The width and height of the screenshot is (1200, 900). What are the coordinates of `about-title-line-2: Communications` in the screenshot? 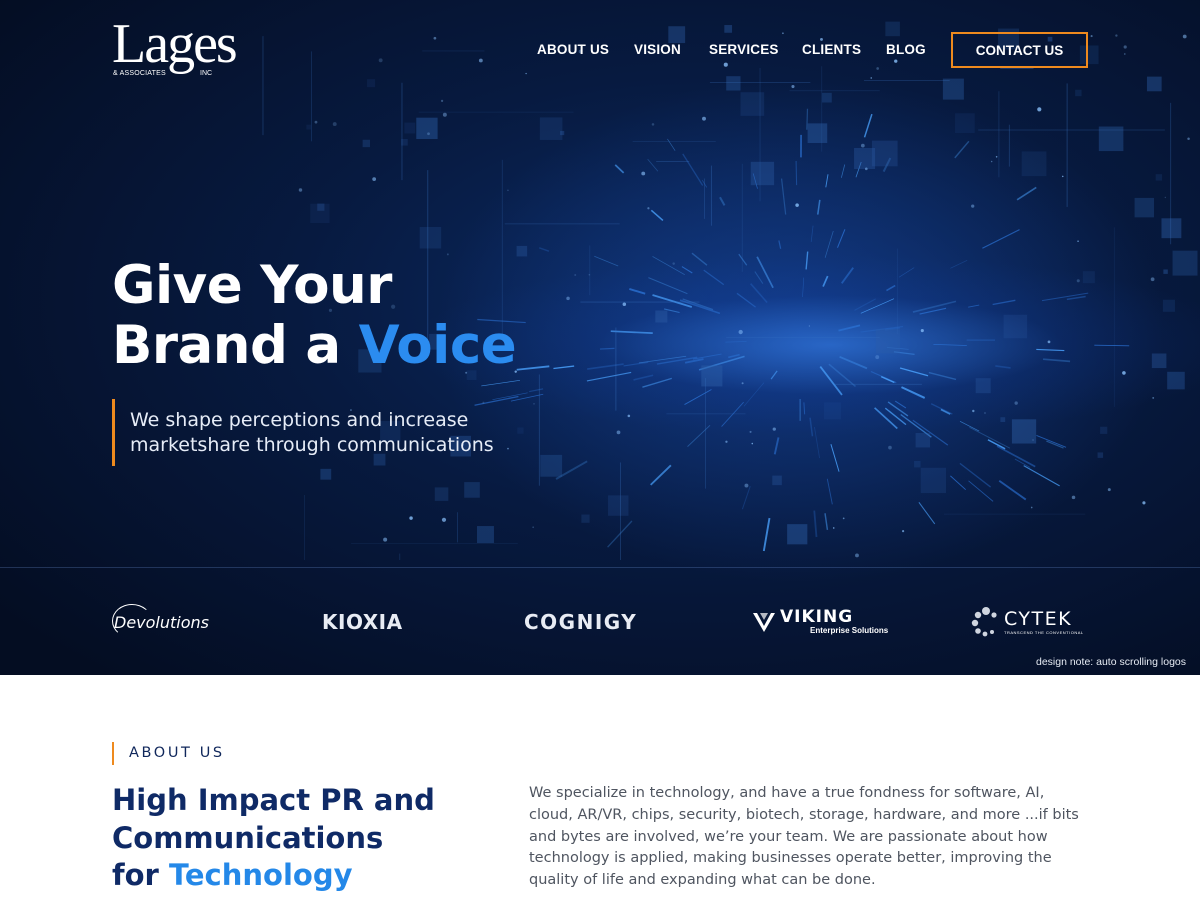 It's located at (248, 837).